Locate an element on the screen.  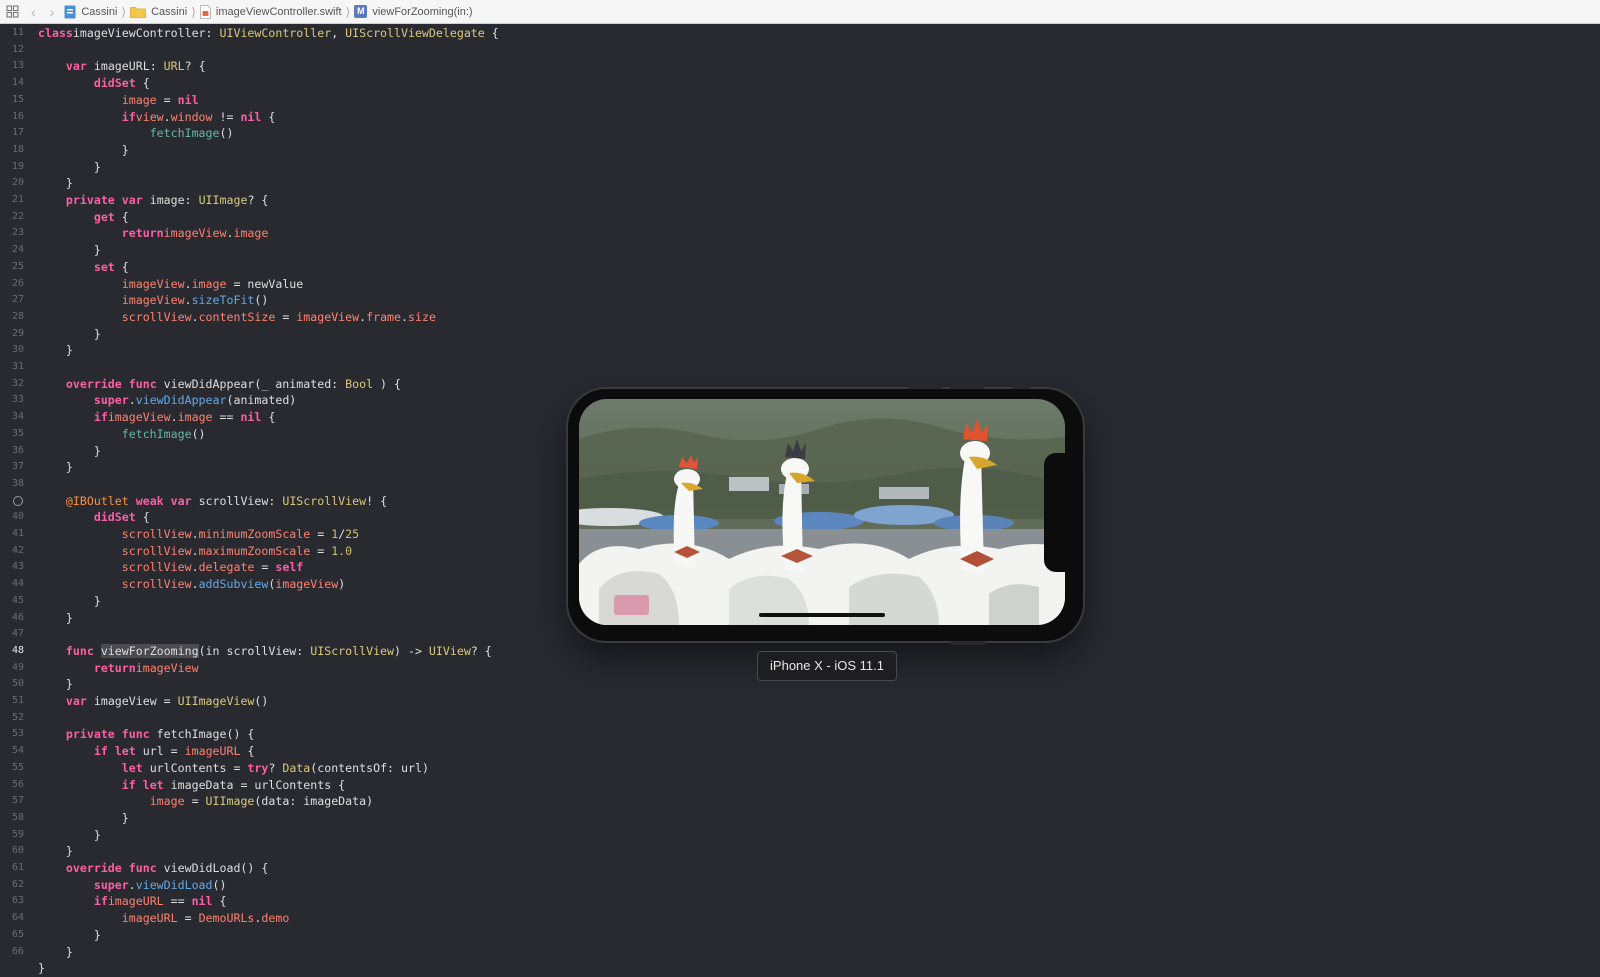
code-token: fetchImage is located at coordinates (156, 433).